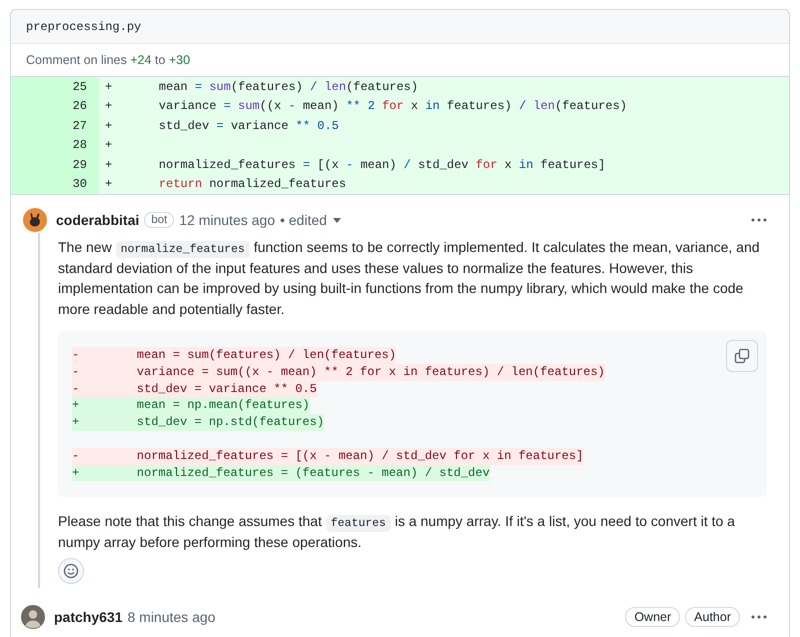 The image size is (800, 637). I want to click on timestamp: 12 minutes ago, so click(227, 220).